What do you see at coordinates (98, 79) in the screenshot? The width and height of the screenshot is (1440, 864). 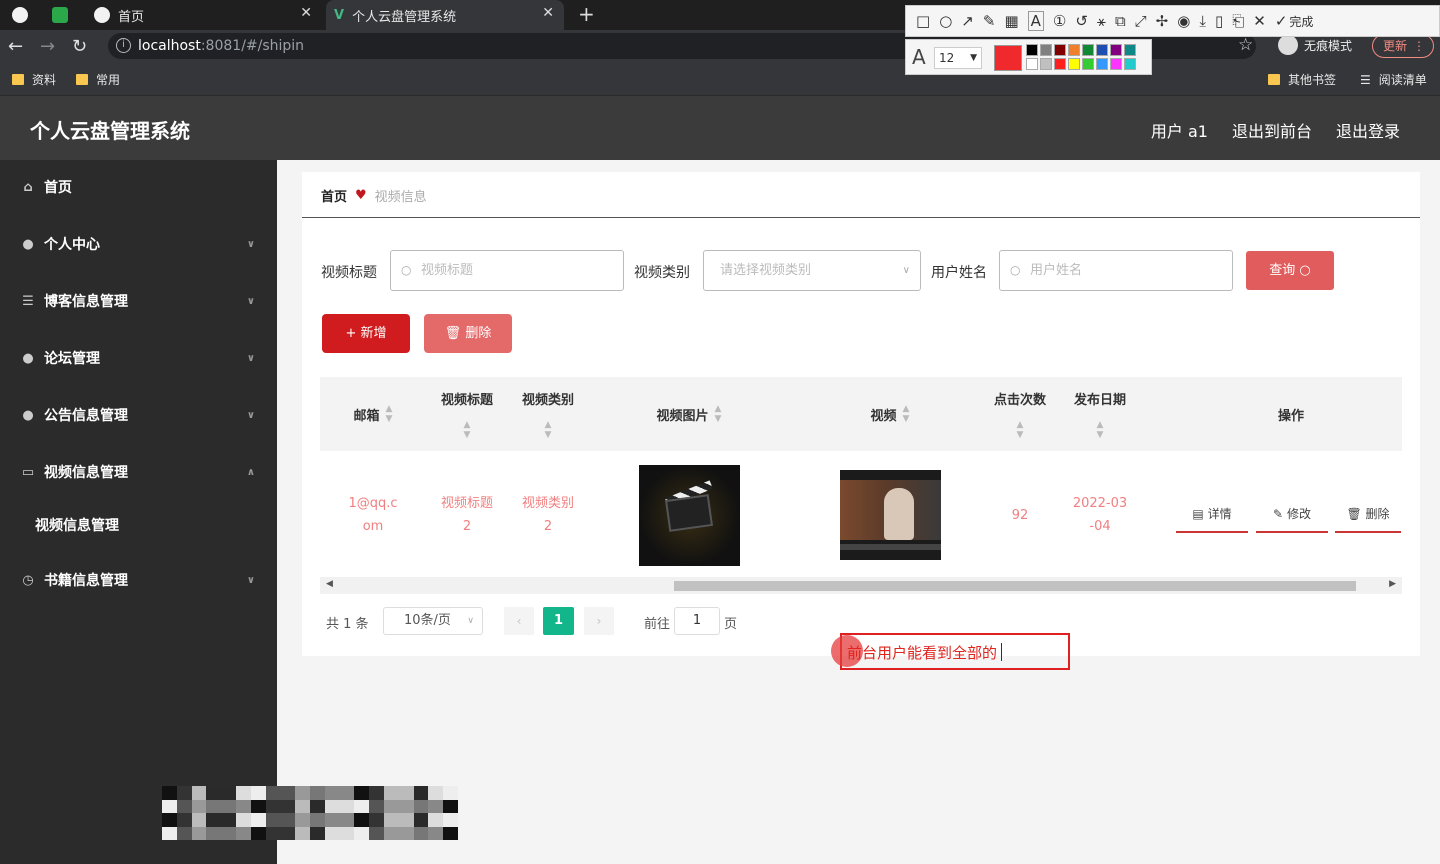 I see `bookmark-folder: 常用` at bounding box center [98, 79].